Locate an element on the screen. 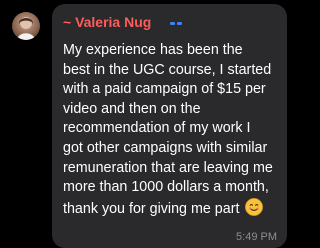  message-line-last: thank you for giving me part is located at coordinates (173, 210).